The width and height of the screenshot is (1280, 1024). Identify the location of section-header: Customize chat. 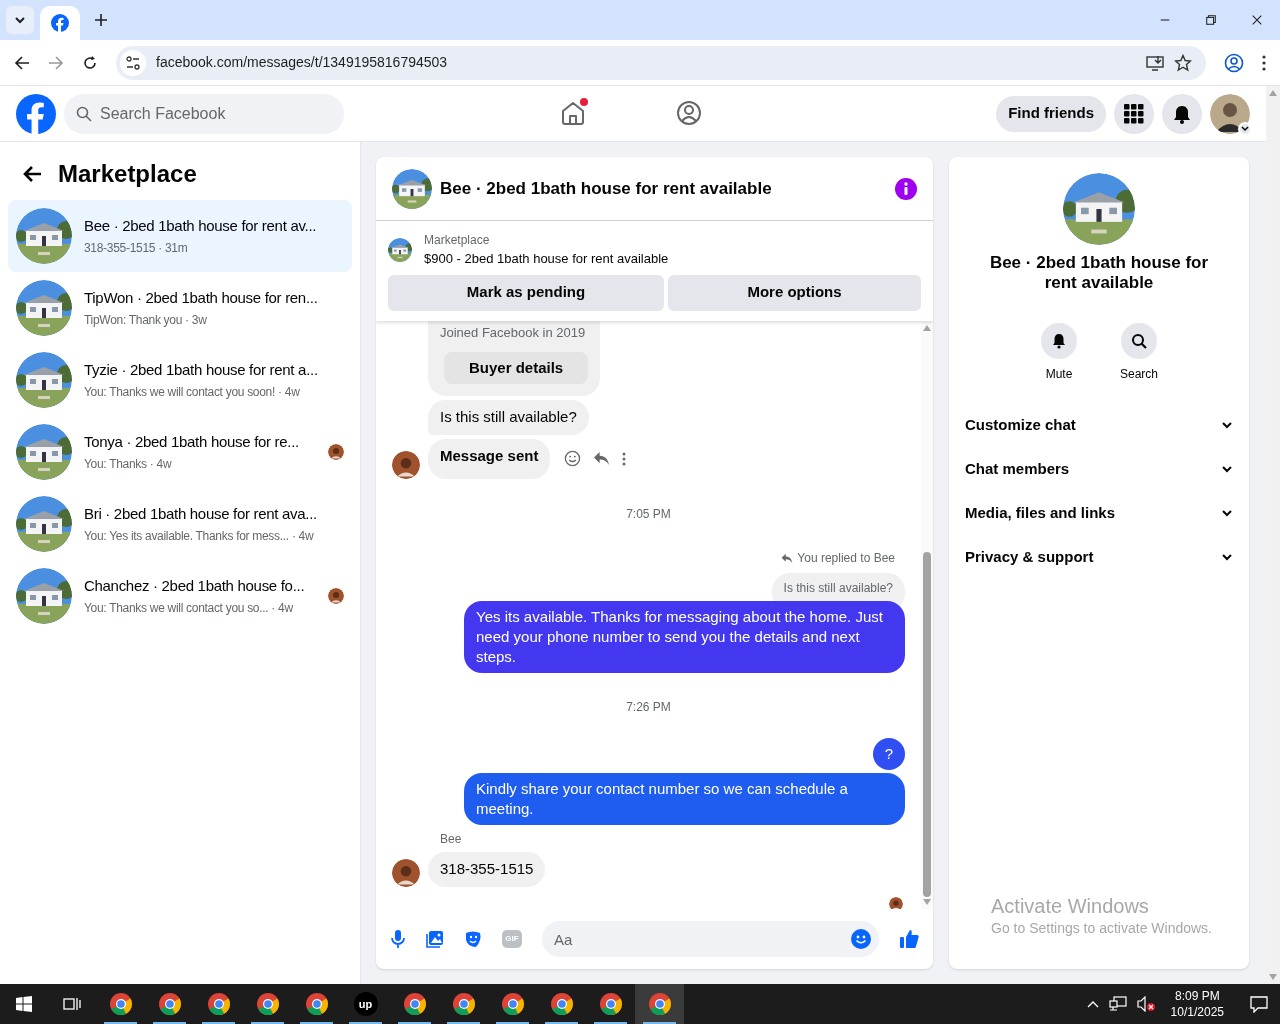
(1099, 425).